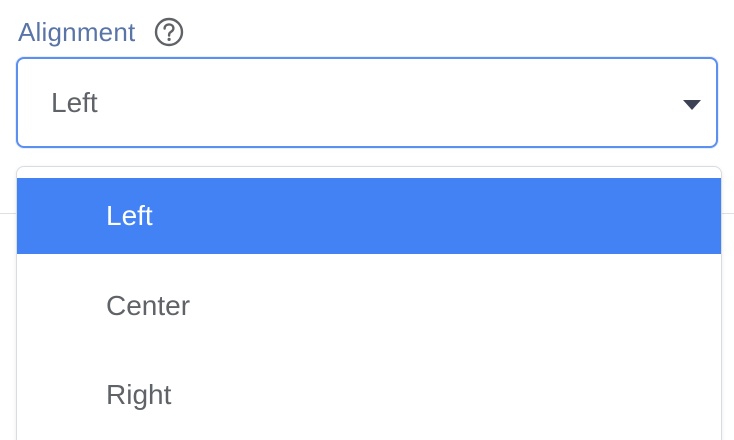 The image size is (734, 440). I want to click on field-label-row: Alignment, so click(101, 32).